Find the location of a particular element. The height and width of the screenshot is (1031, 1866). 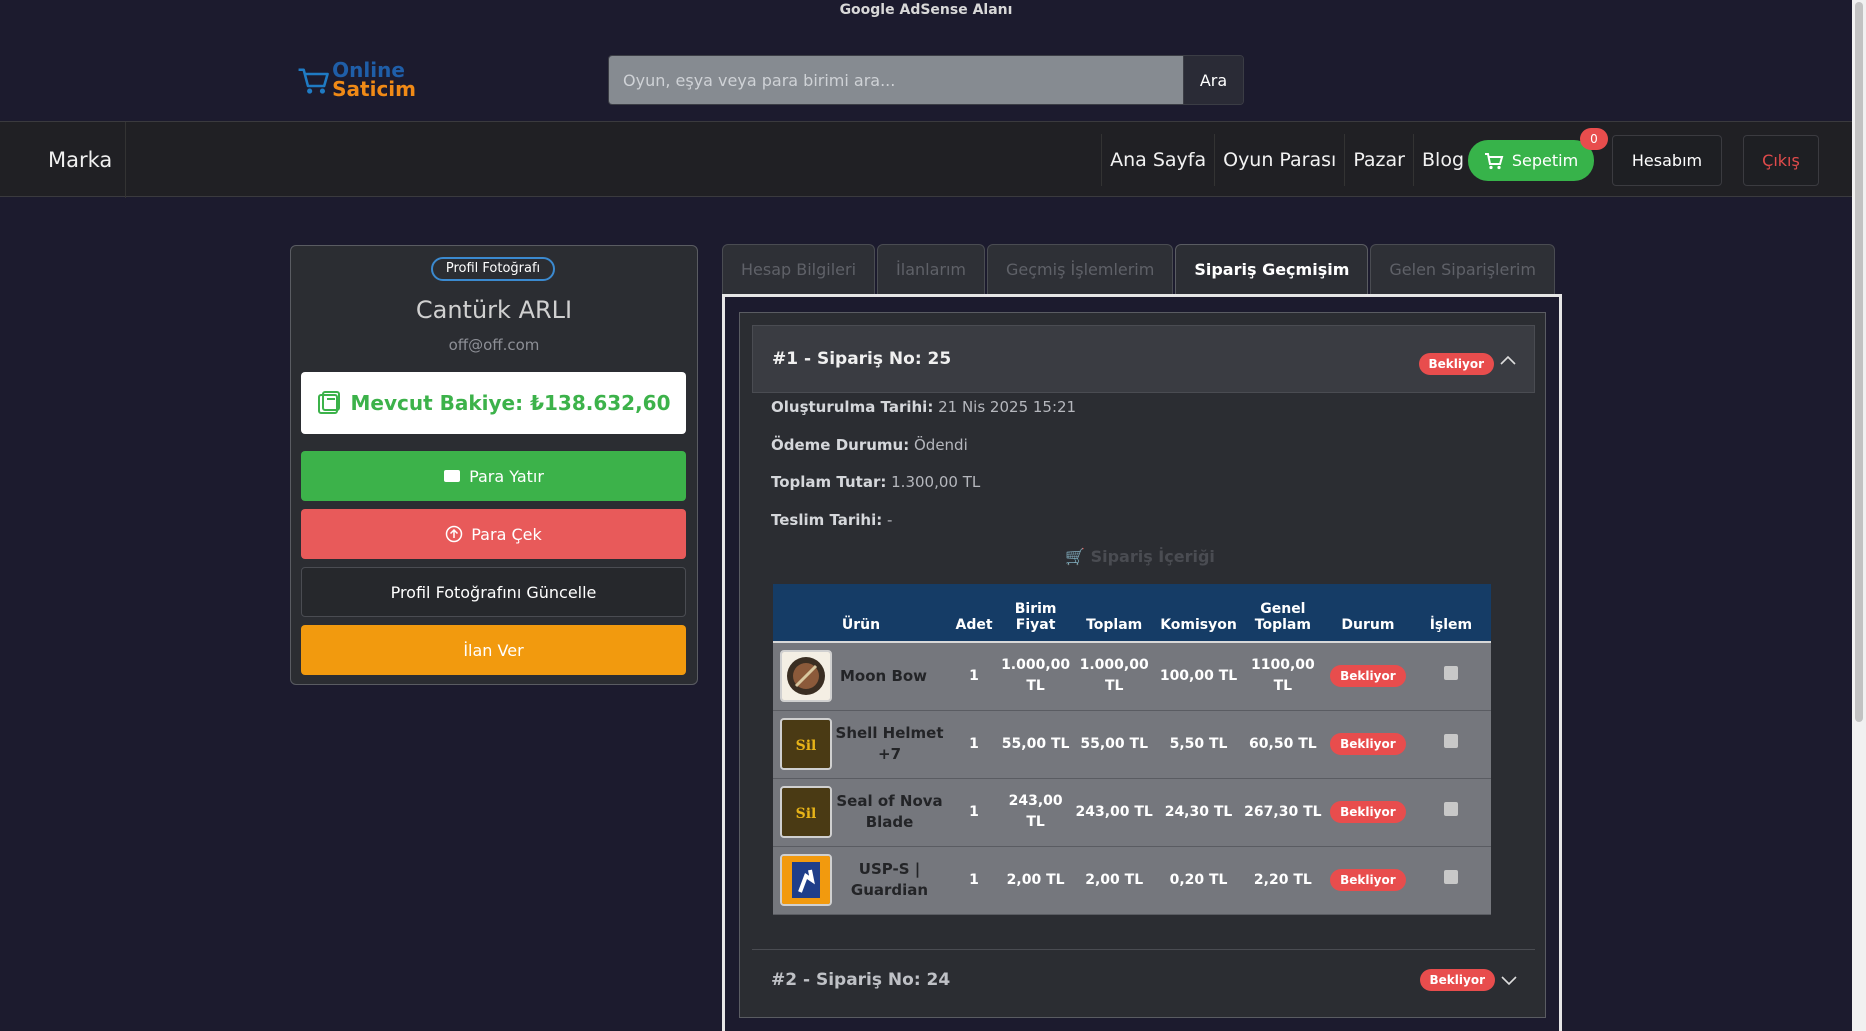

delivery-value: - is located at coordinates (890, 520).